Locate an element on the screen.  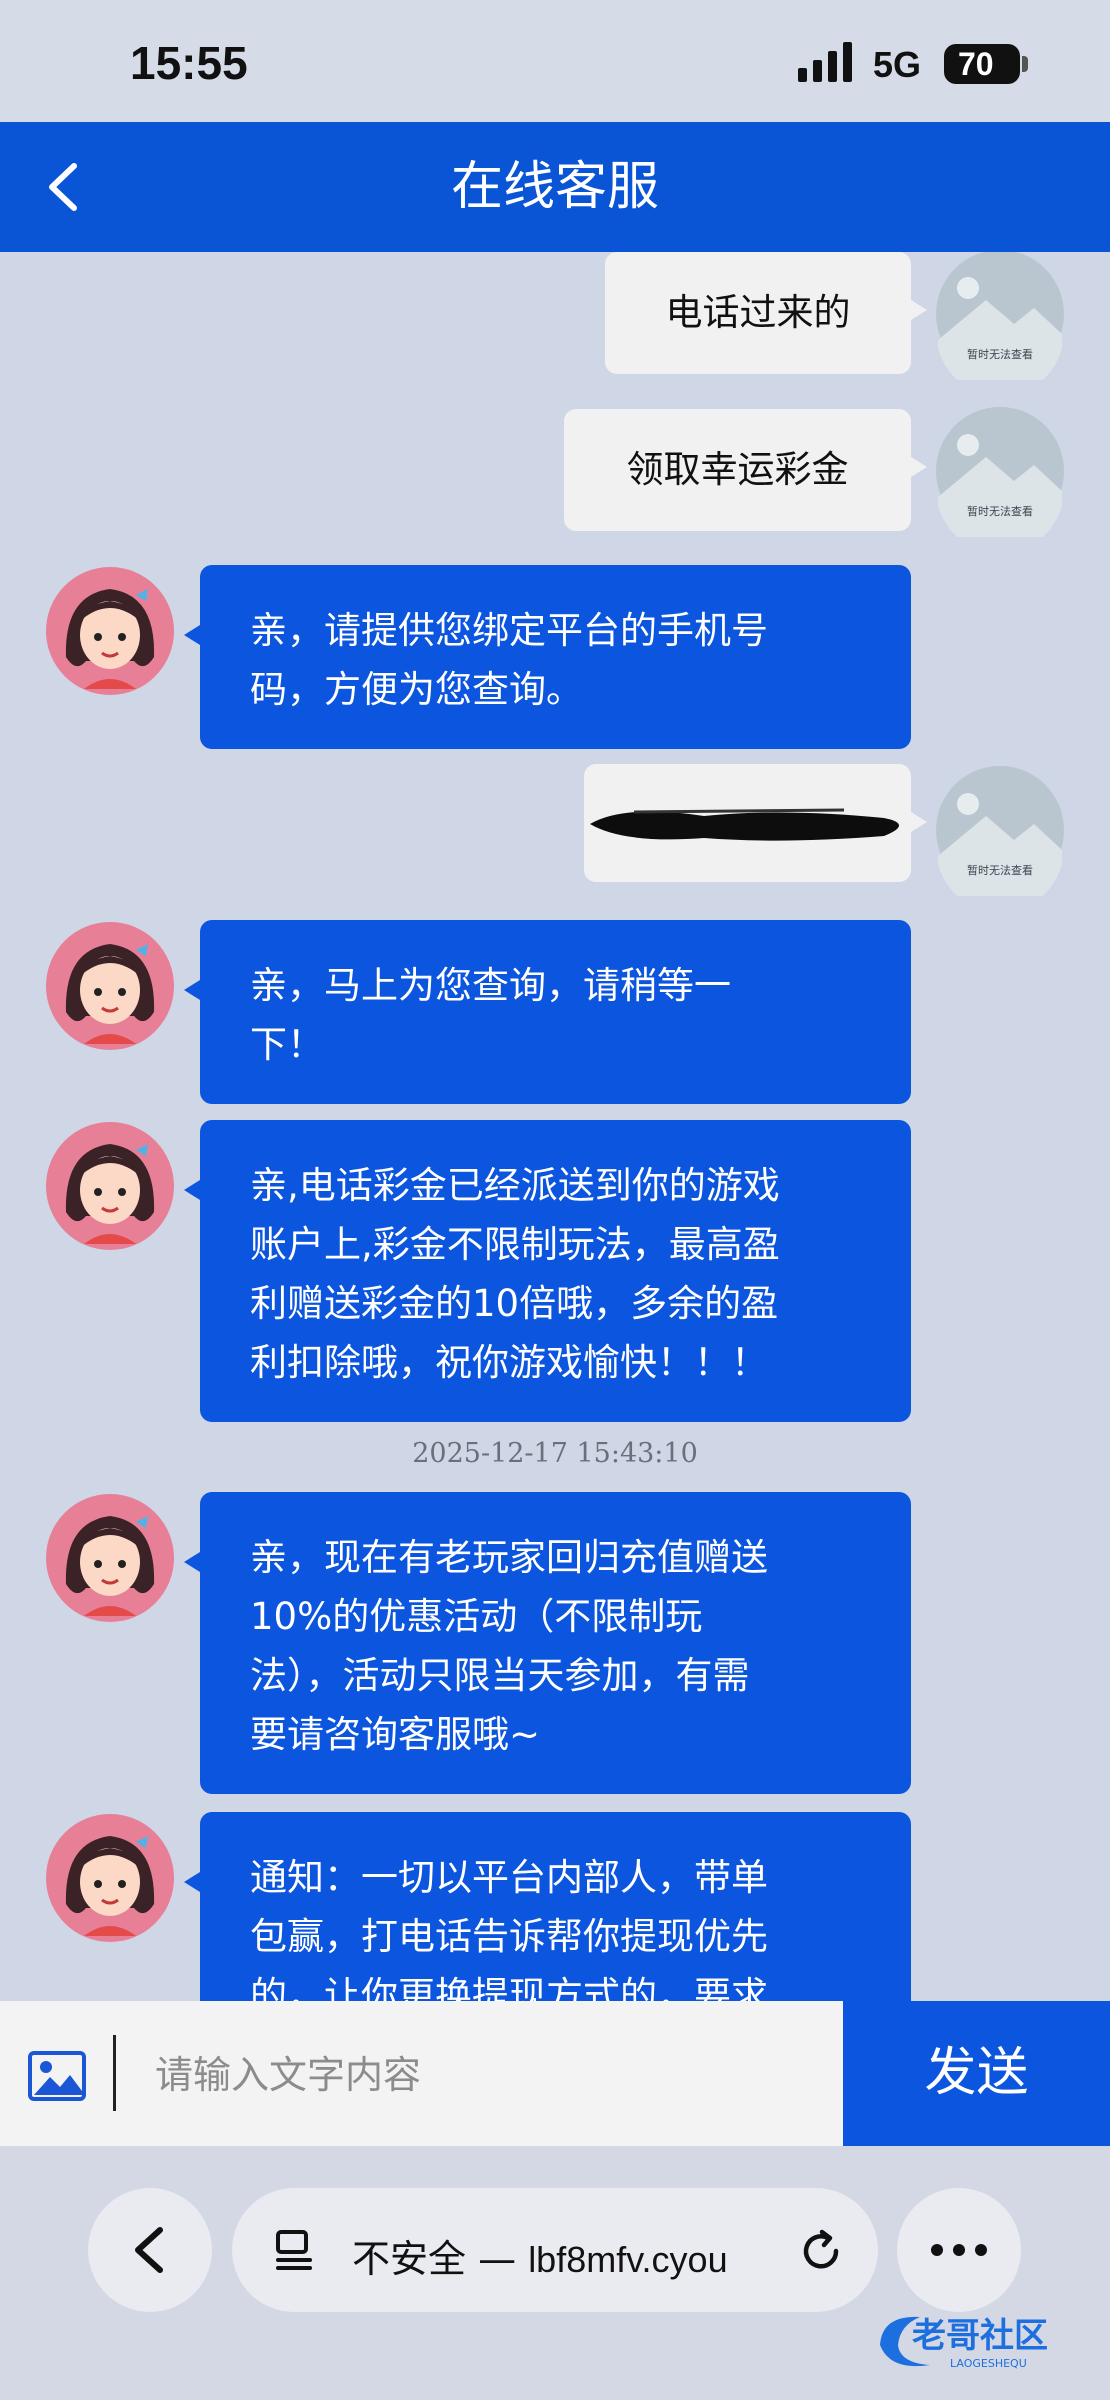
message-timestamp: 2025-12-17 15:43:10 is located at coordinates (555, 1453).